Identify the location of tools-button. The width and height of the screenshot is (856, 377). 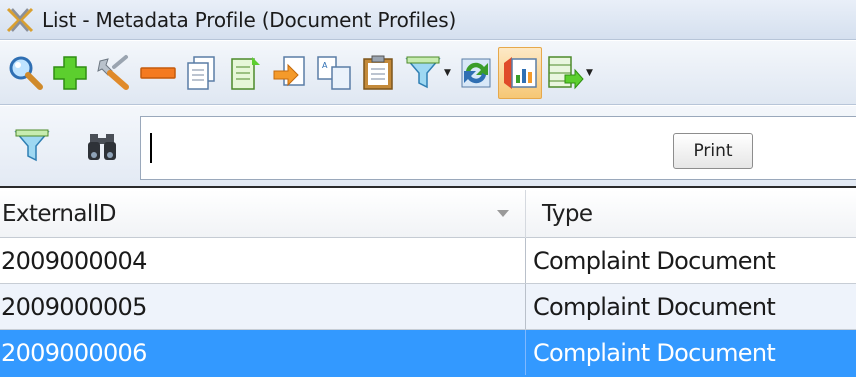
(114, 73).